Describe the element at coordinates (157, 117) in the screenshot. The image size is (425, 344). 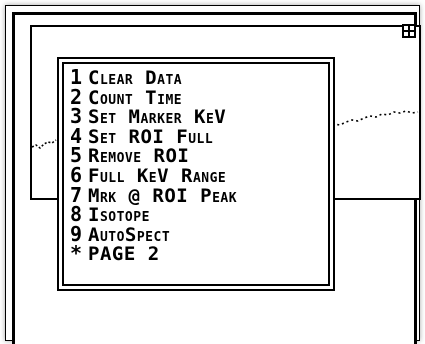
I see `menu-label: Set Marker KeV` at that location.